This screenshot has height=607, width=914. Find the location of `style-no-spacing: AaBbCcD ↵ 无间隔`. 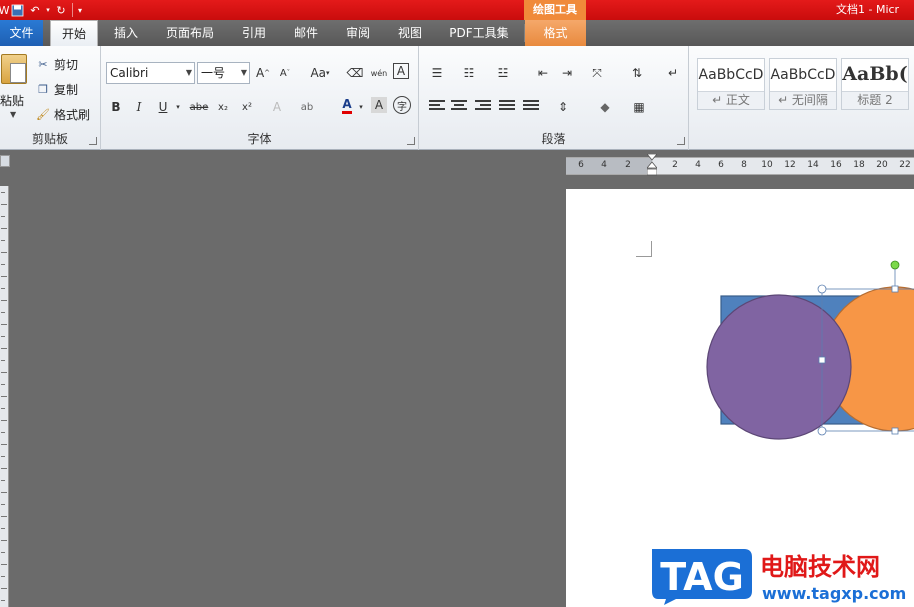

style-no-spacing: AaBbCcD ↵ 无间隔 is located at coordinates (803, 84).